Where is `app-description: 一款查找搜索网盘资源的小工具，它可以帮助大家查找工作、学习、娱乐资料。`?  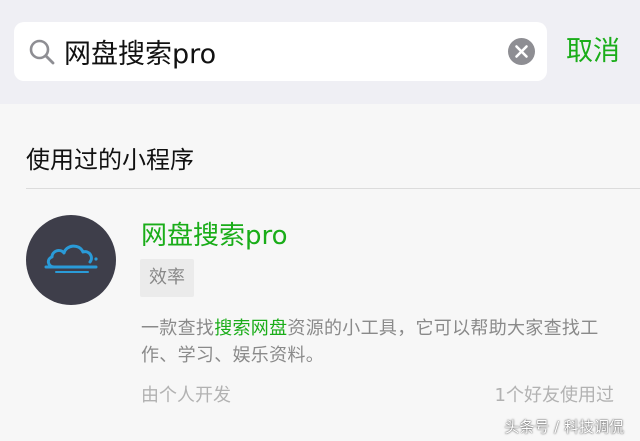
app-description: 一款查找搜索网盘资源的小工具，它可以帮助大家查找工作、学习、娱乐资料。 is located at coordinates (386, 342).